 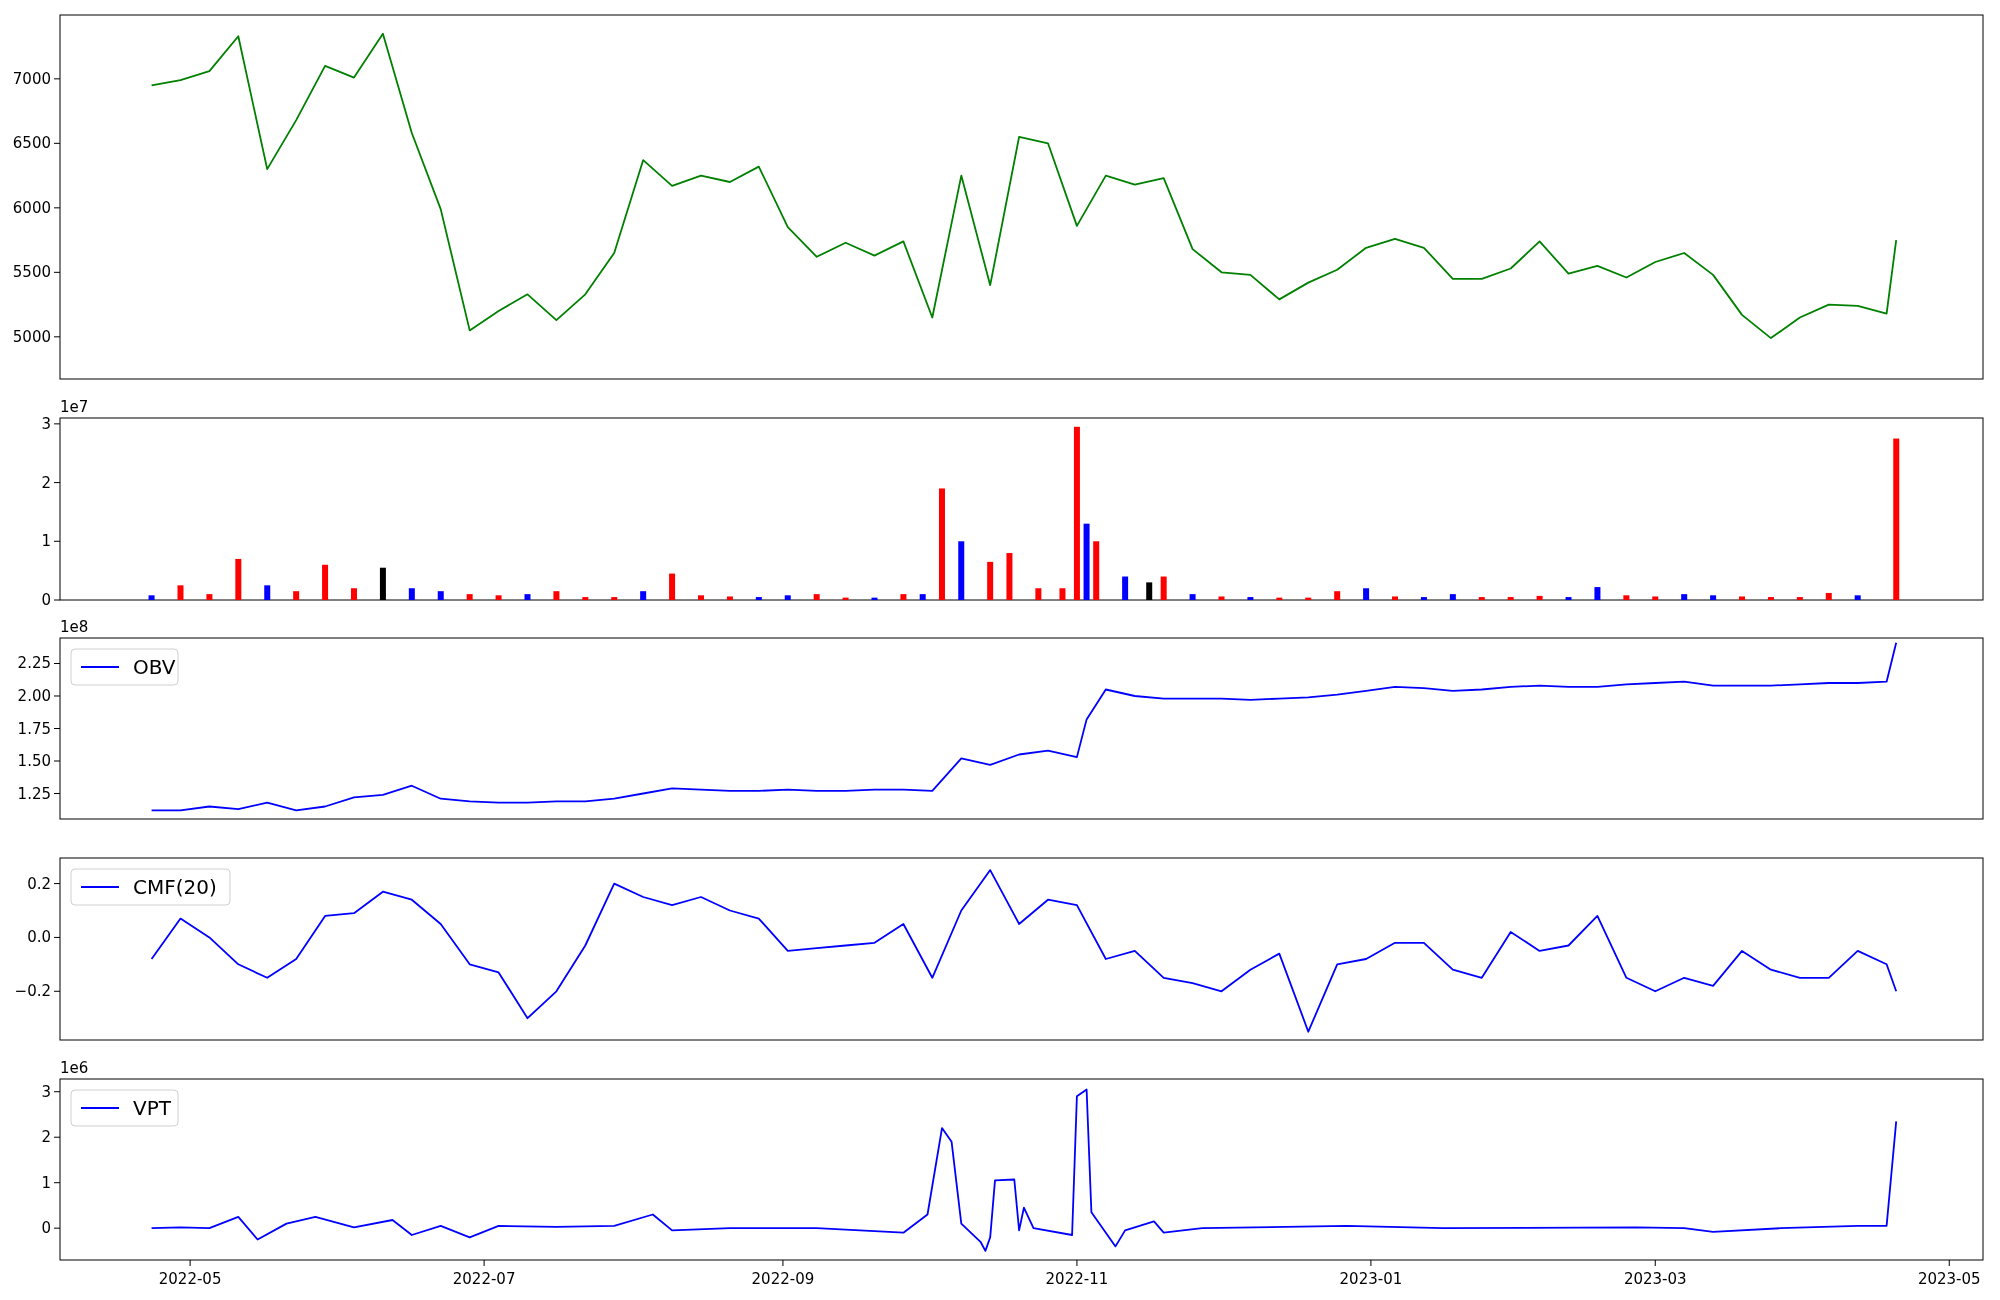 What do you see at coordinates (34, 761) in the screenshot?
I see `y-tick-label: 1.50` at bounding box center [34, 761].